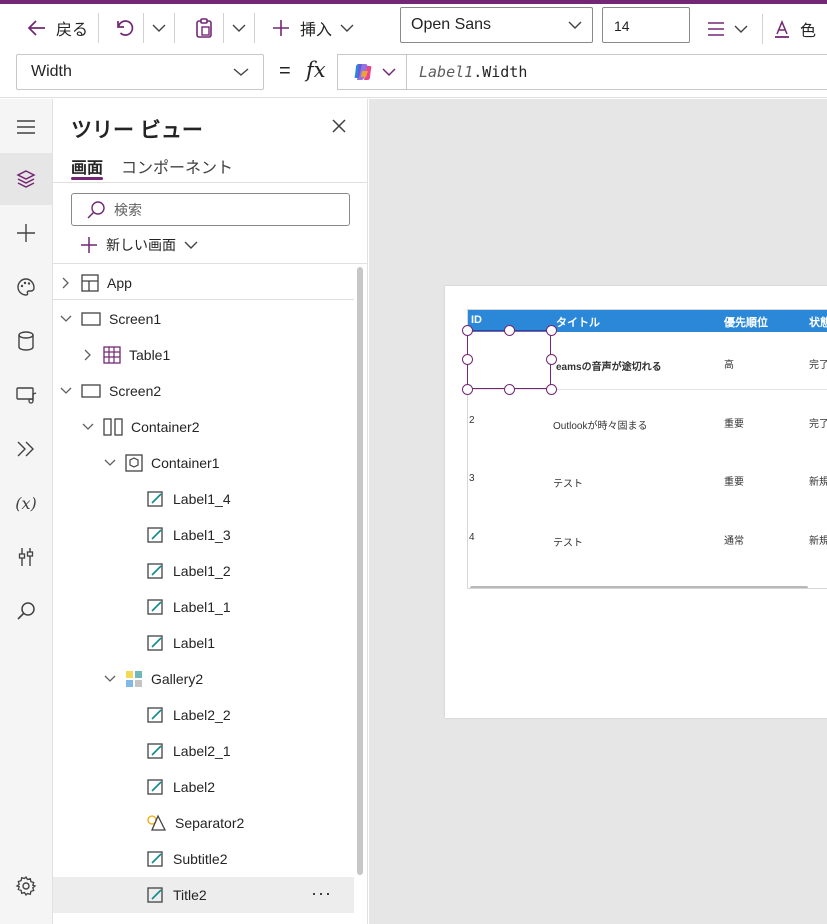  Describe the element at coordinates (88, 355) in the screenshot. I see `chevron-right-icon` at that location.